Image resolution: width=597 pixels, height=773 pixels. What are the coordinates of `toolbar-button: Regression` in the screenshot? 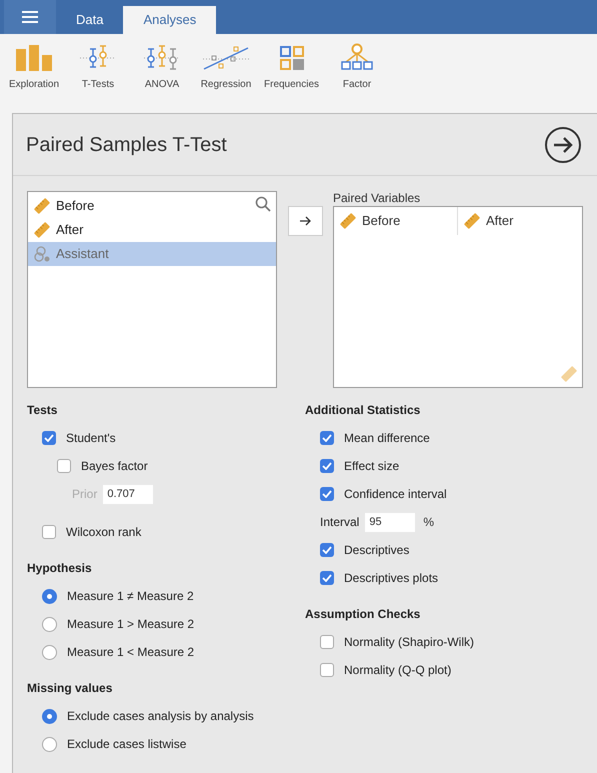 It's located at (226, 68).